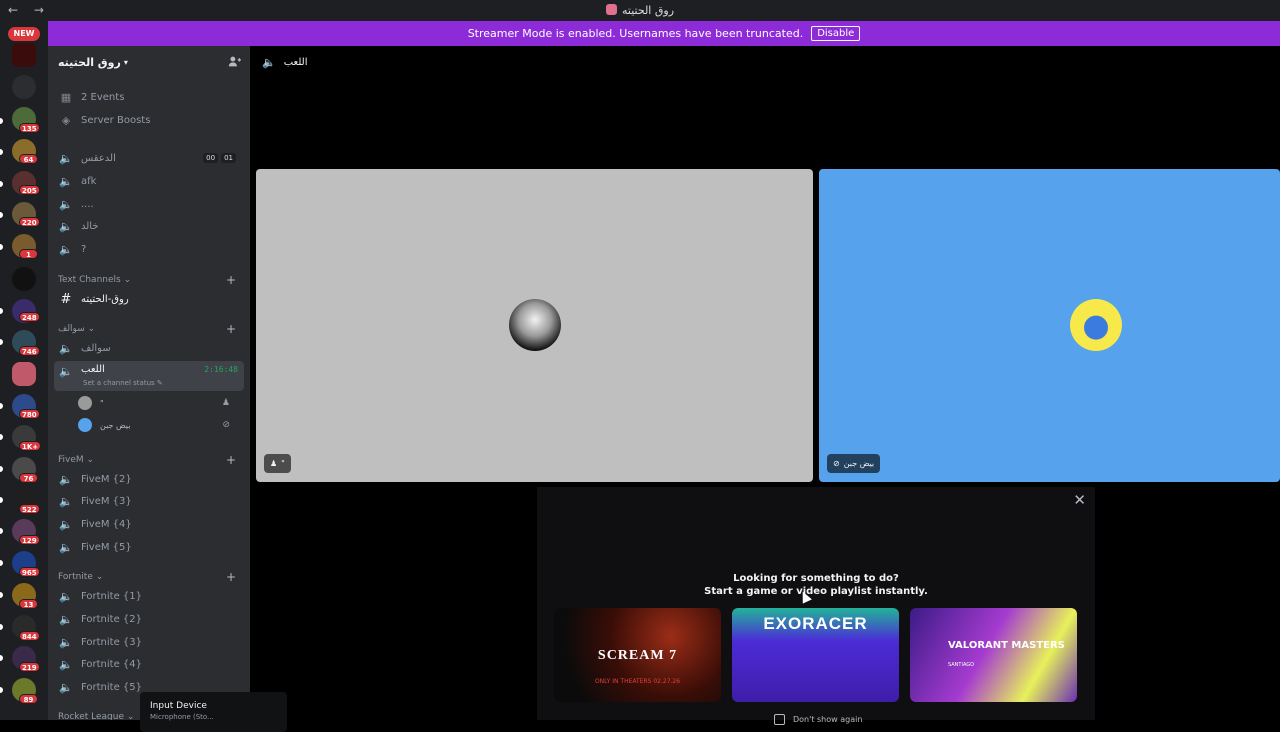 This screenshot has width=1280, height=732. What do you see at coordinates (24, 374) in the screenshot?
I see `server-icon-selected` at bounding box center [24, 374].